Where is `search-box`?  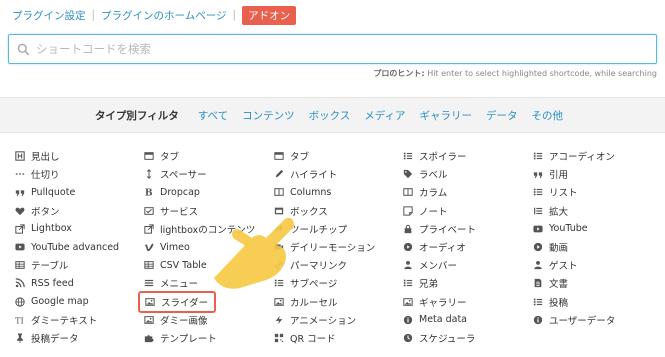 search-box is located at coordinates (332, 49).